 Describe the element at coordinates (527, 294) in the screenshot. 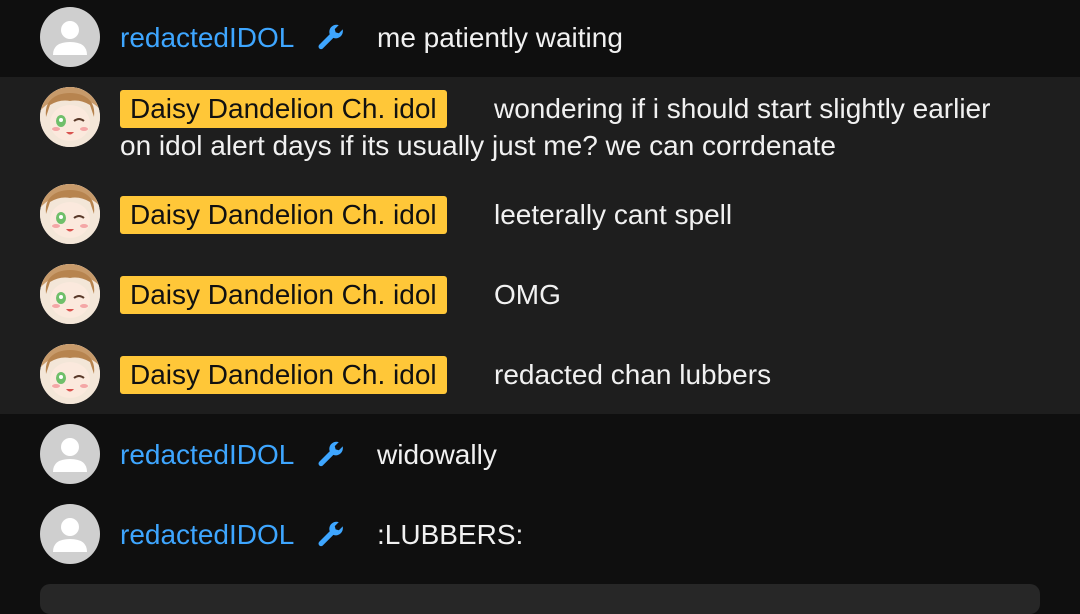

I see `message-text: OMG` at that location.